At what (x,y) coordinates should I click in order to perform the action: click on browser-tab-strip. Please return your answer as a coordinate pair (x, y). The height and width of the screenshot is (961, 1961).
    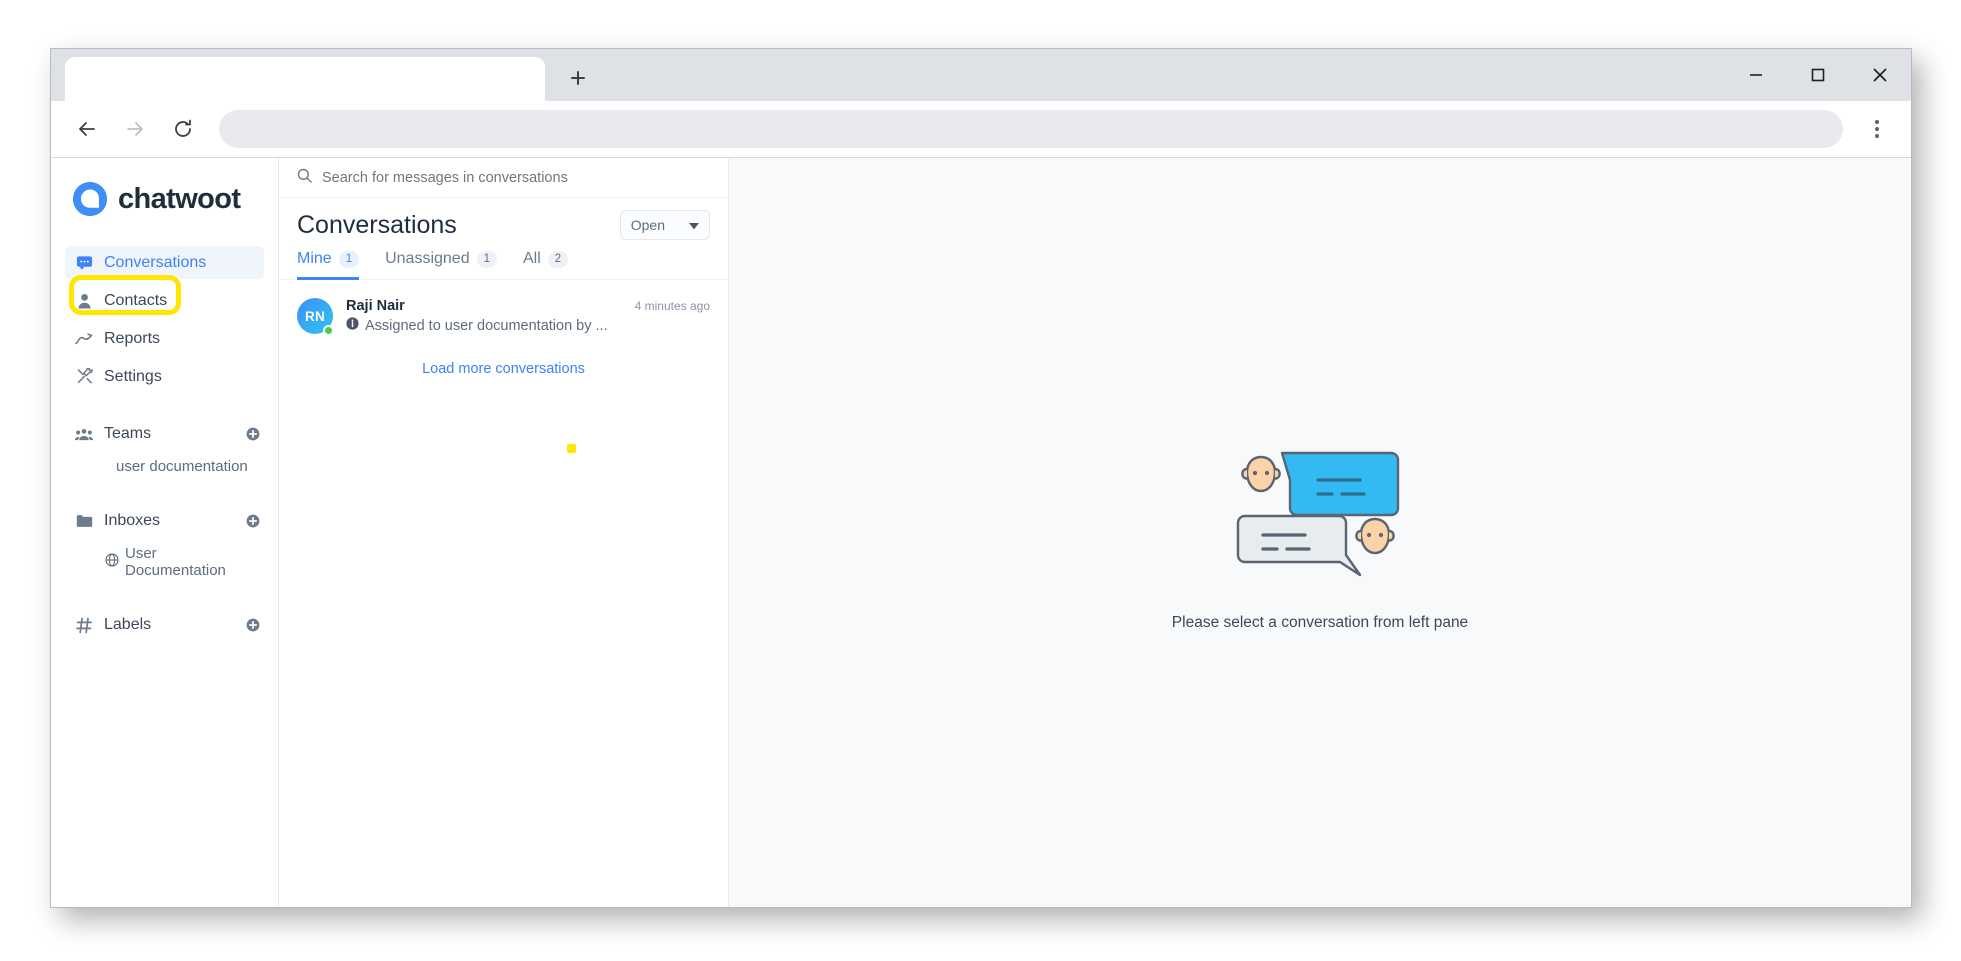
    Looking at the image, I should click on (981, 75).